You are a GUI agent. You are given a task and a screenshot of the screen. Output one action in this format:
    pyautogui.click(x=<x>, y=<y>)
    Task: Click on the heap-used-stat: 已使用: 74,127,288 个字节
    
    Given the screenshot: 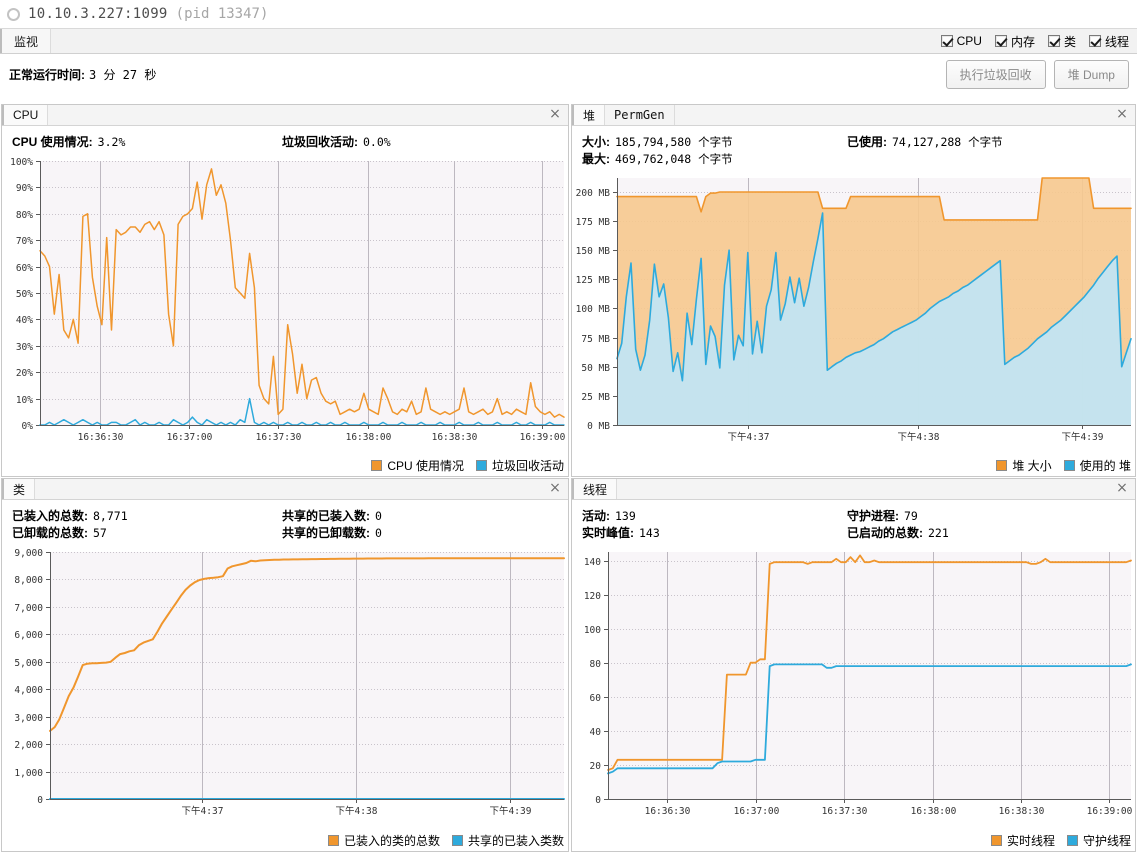 What is the action you would take?
    pyautogui.click(x=925, y=142)
    